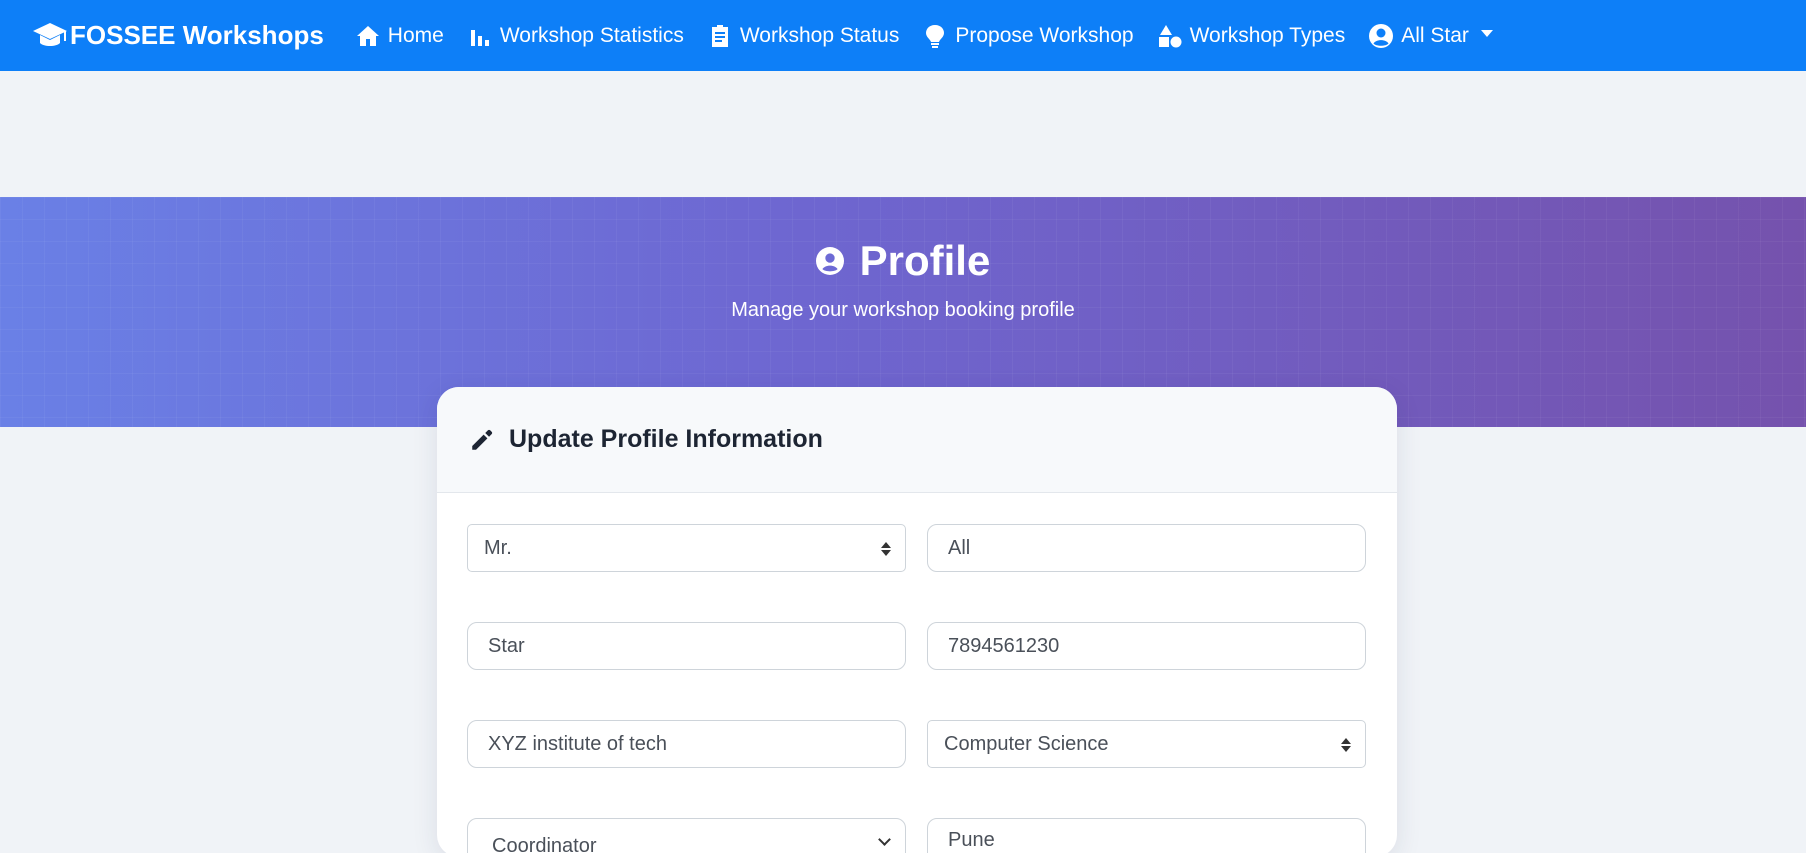 This screenshot has height=853, width=1806. I want to click on brand-name: FOSSEE Workshops, so click(197, 35).